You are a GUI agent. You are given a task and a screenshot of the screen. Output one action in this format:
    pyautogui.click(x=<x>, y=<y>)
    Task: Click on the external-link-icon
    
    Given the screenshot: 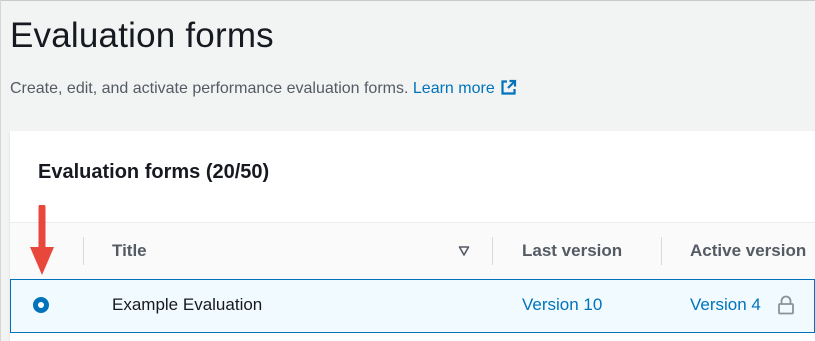 What is the action you would take?
    pyautogui.click(x=508, y=87)
    